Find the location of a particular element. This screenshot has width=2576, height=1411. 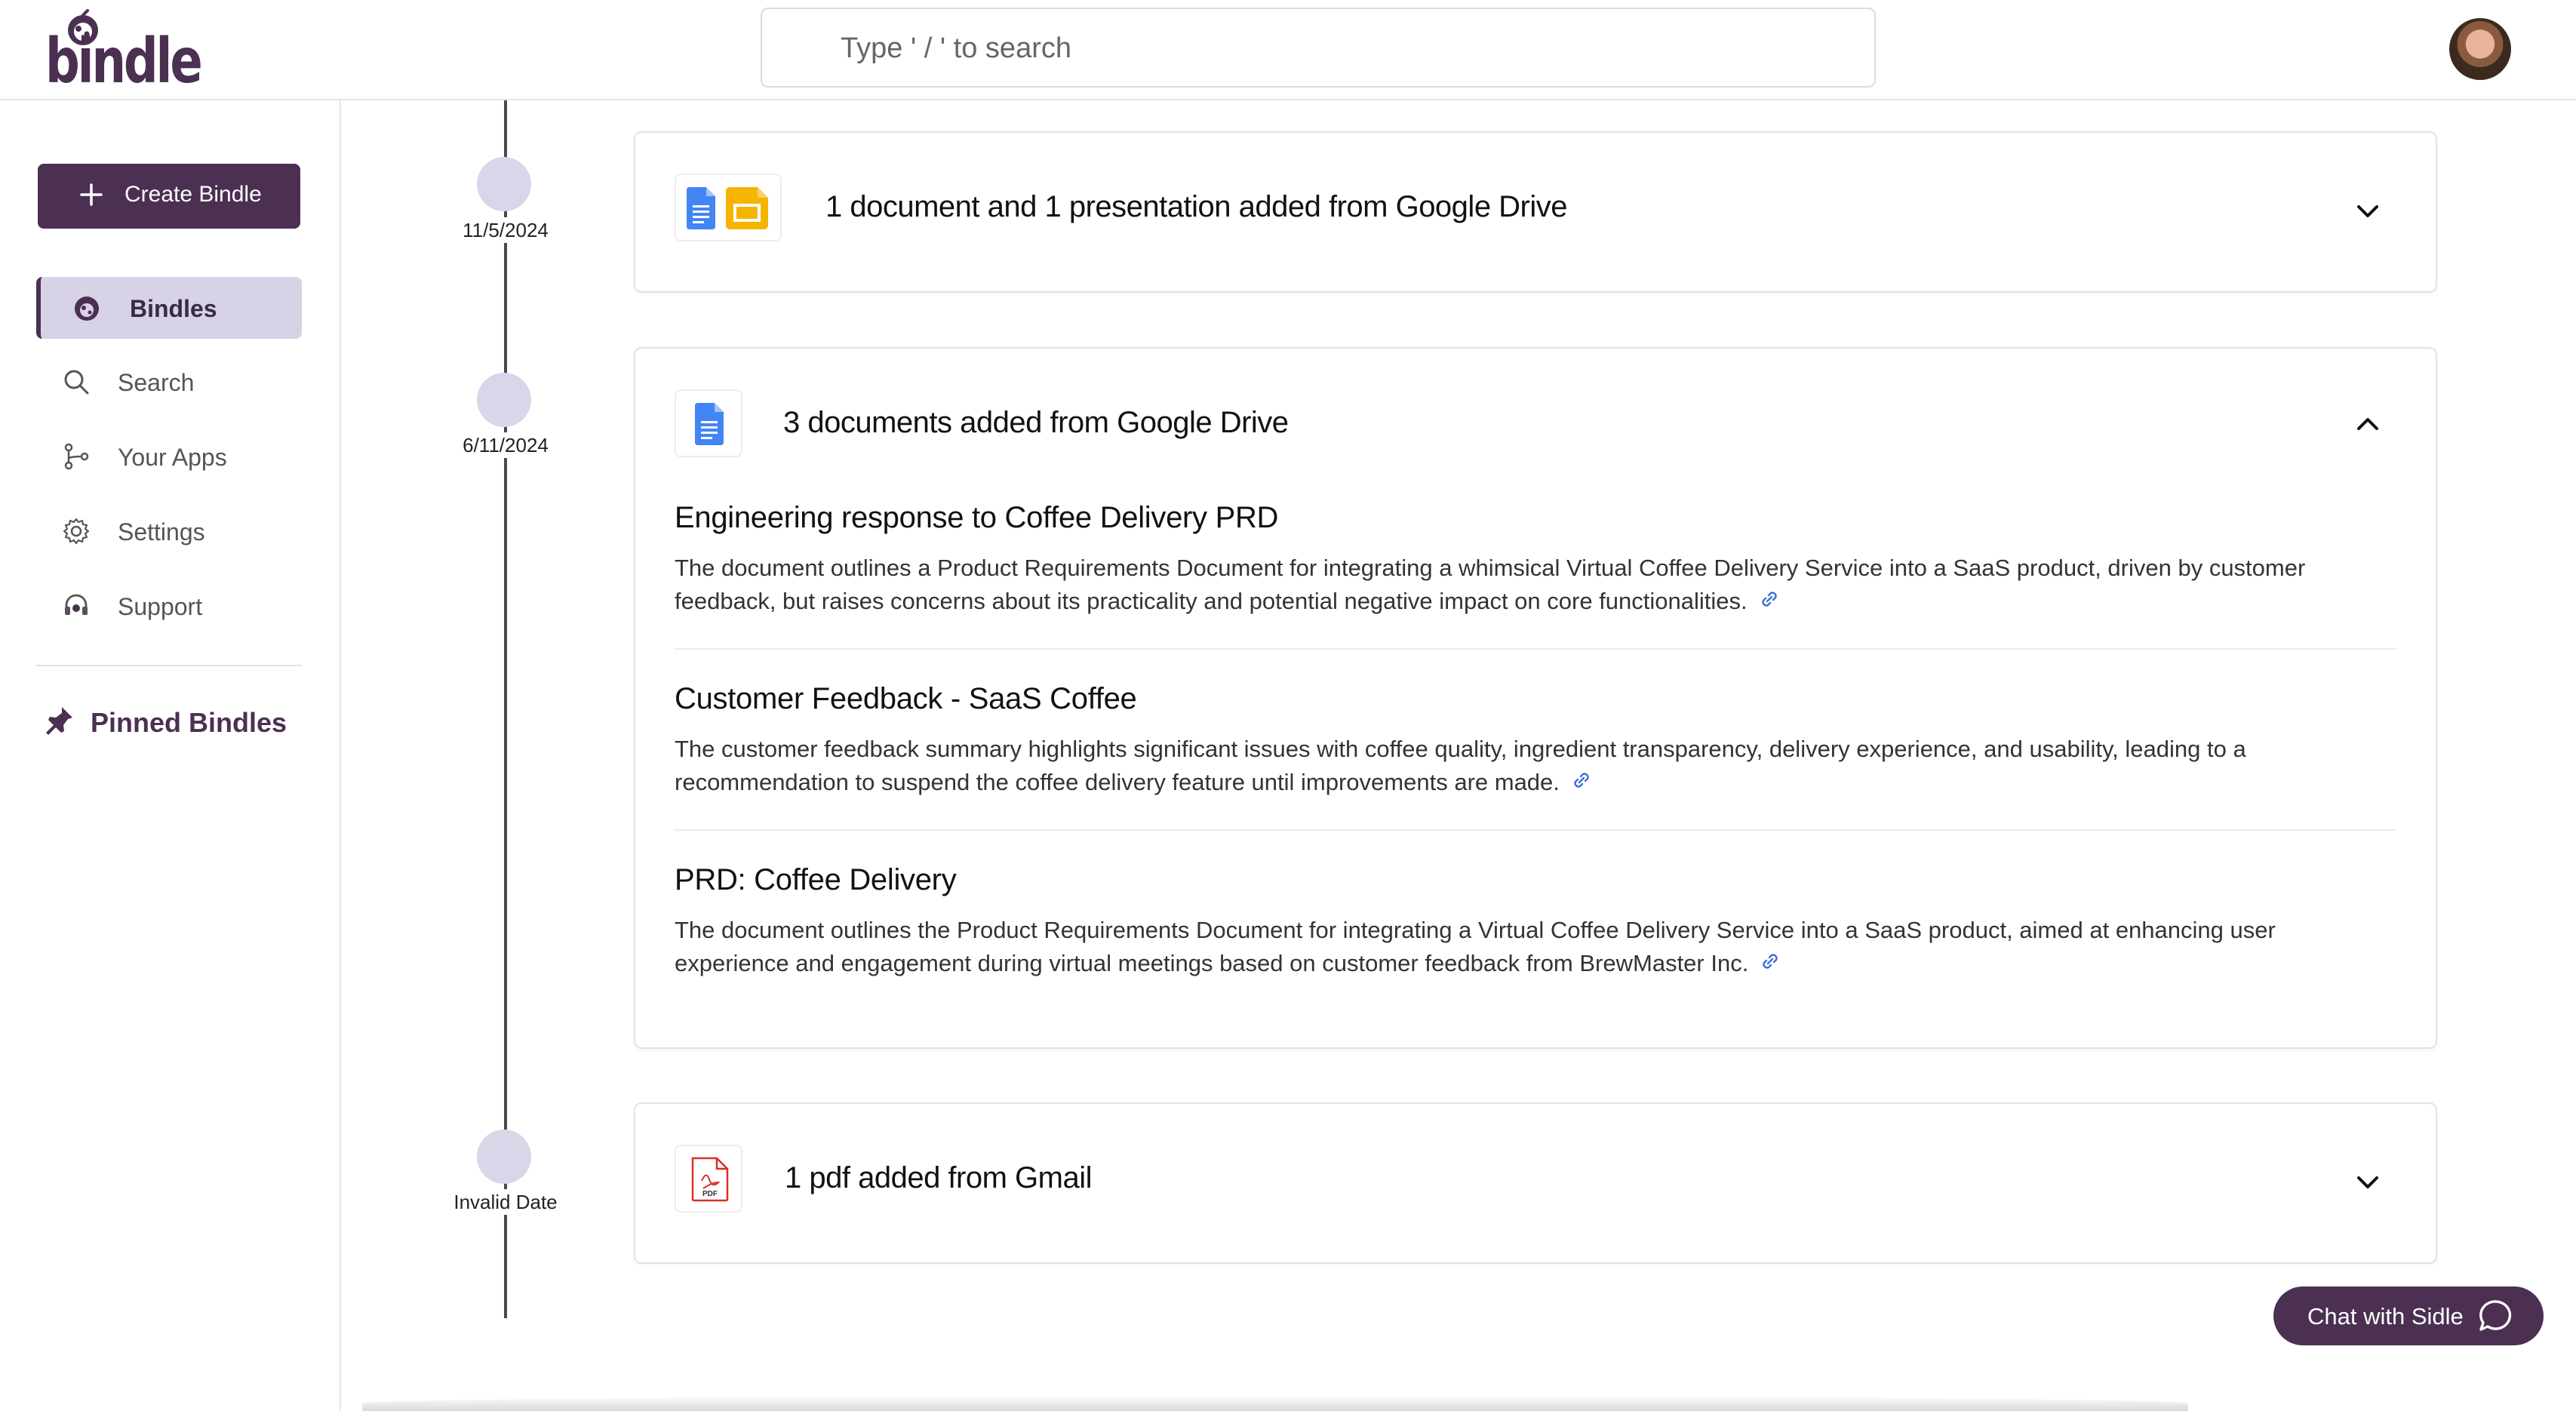

pdf-badge-text: PDF is located at coordinates (710, 1194).